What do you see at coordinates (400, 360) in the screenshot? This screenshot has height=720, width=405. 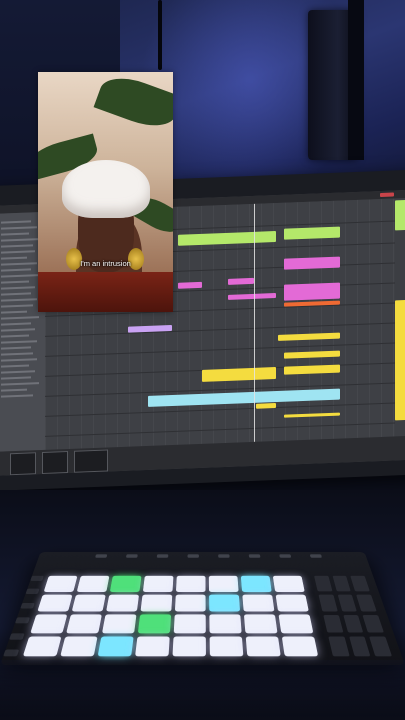 I see `clip-right-yellow` at bounding box center [400, 360].